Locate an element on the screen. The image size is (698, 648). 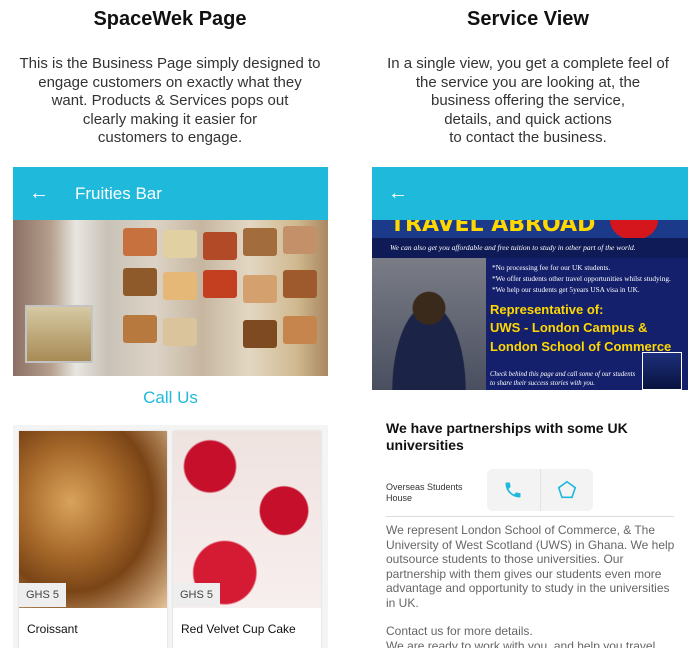
product-card: GHS 5 Red Velvet Cup Cake is located at coordinates (247, 539).